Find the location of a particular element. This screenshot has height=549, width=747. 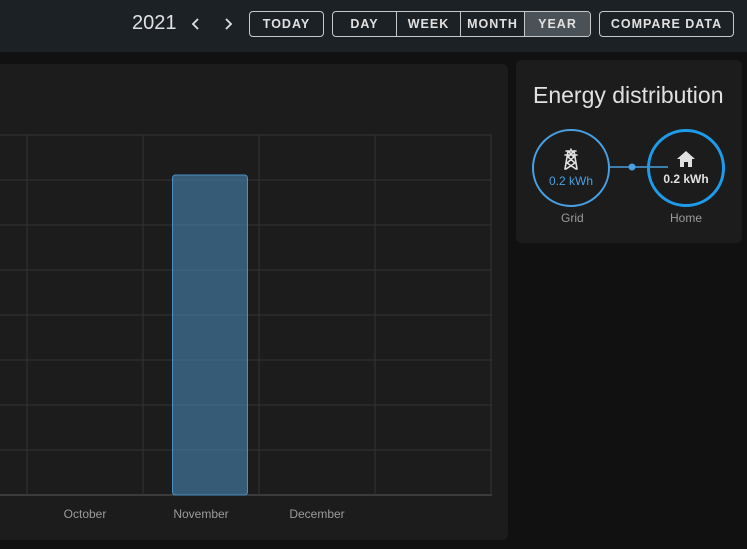

period-label: 2021 is located at coordinates (154, 23).